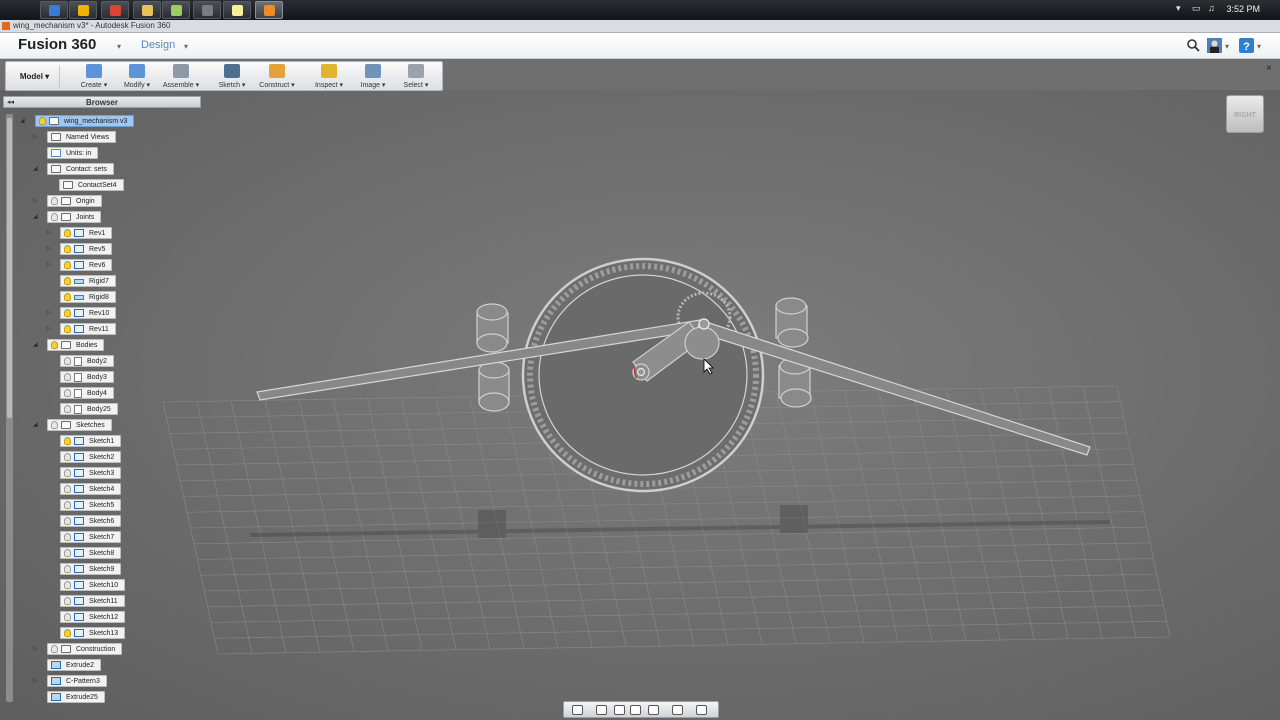 The image size is (1280, 720). I want to click on user-menu-chevron-icon: ▾, so click(1227, 46).